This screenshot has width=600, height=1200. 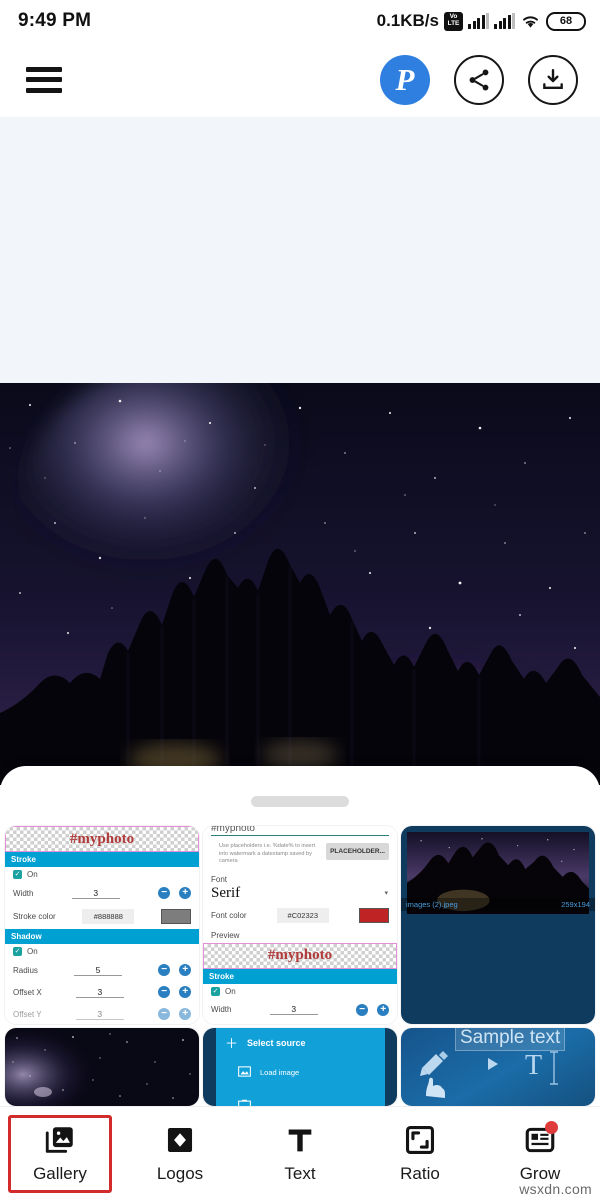 I want to click on nav-item-gallery: Gallery, so click(x=60, y=1153).